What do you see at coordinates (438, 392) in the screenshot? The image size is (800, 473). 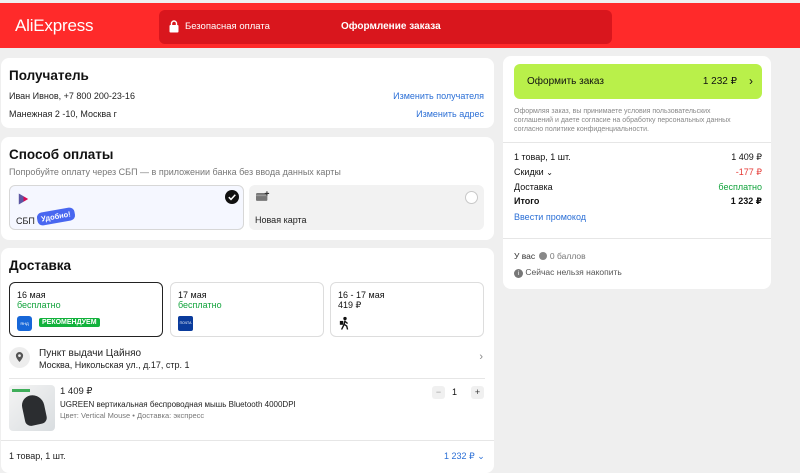 I see `quantity-decrease-button: −` at bounding box center [438, 392].